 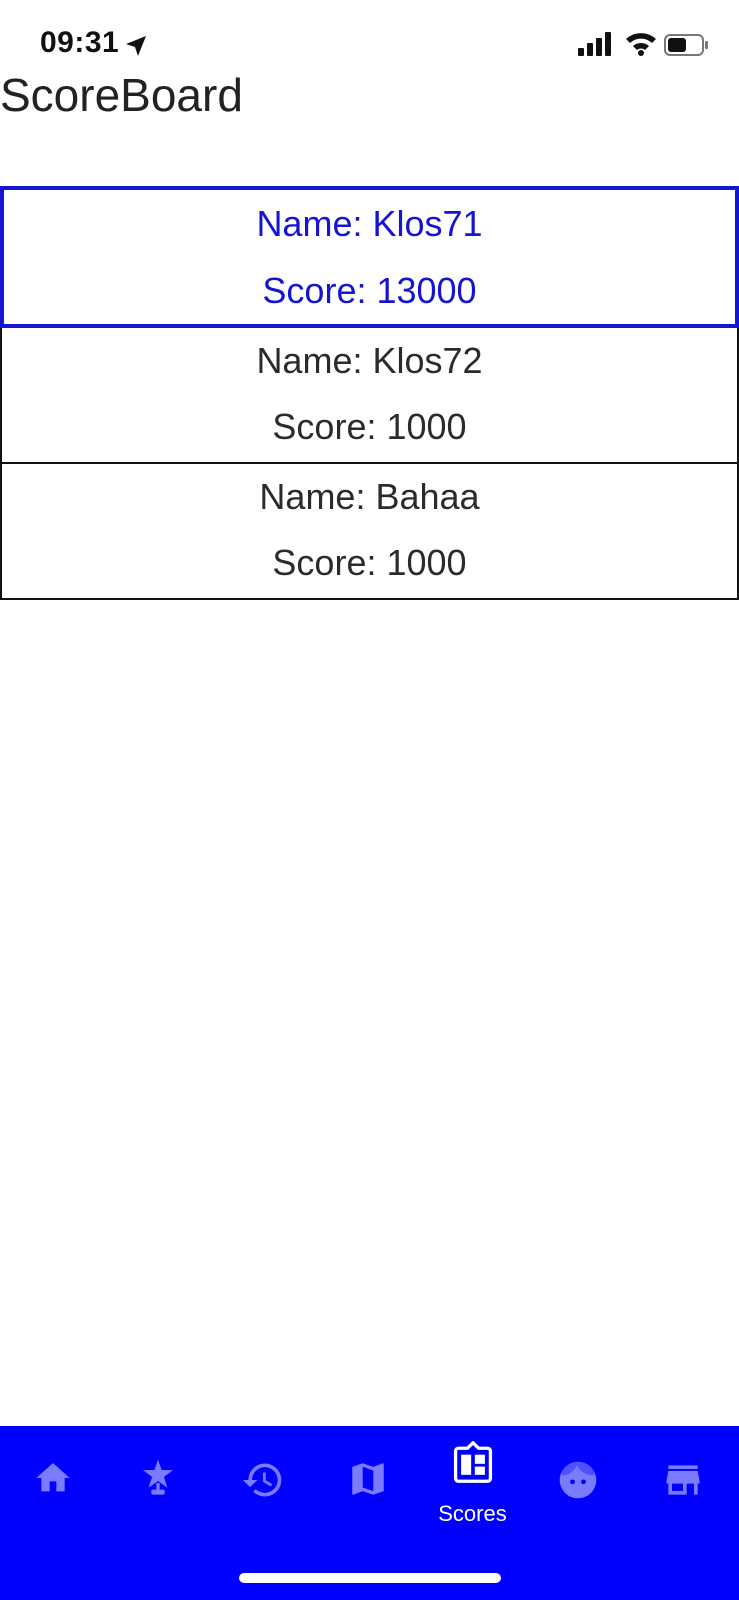 I want to click on tab-label-scores: Scores, so click(x=472, y=1513).